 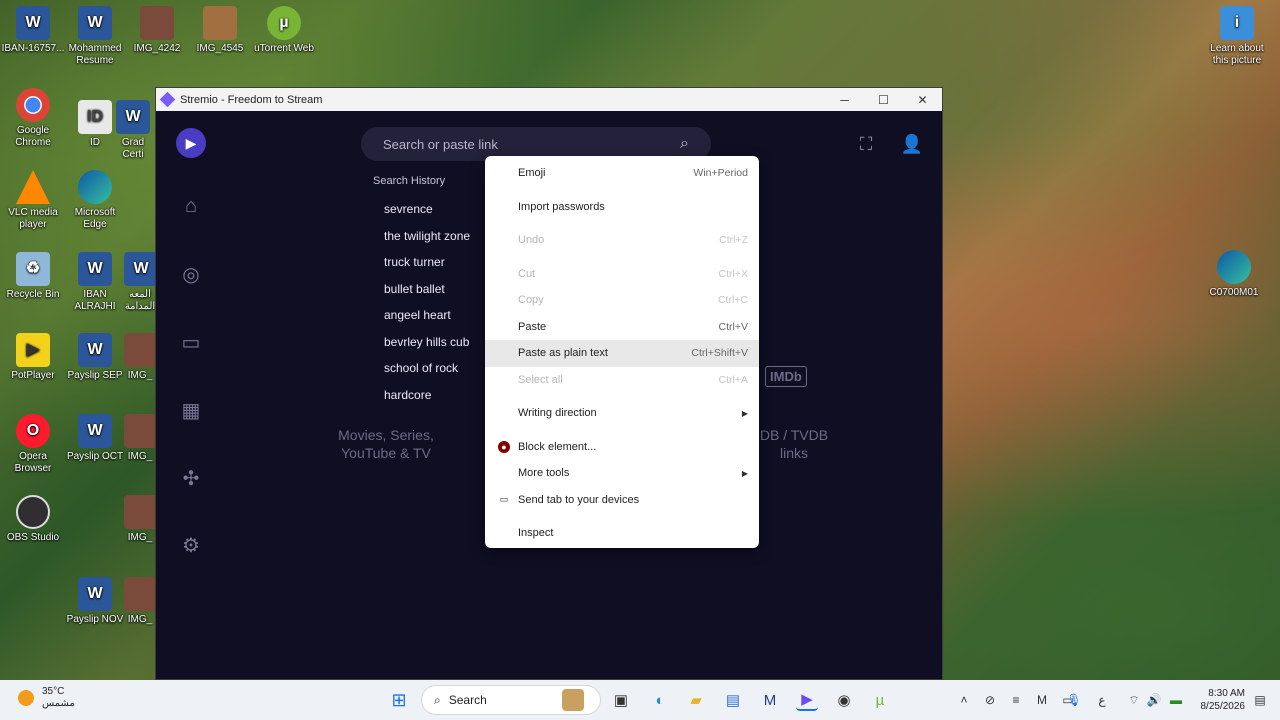 I want to click on menu-item-select-all: Select all Ctrl+A, so click(x=622, y=380).